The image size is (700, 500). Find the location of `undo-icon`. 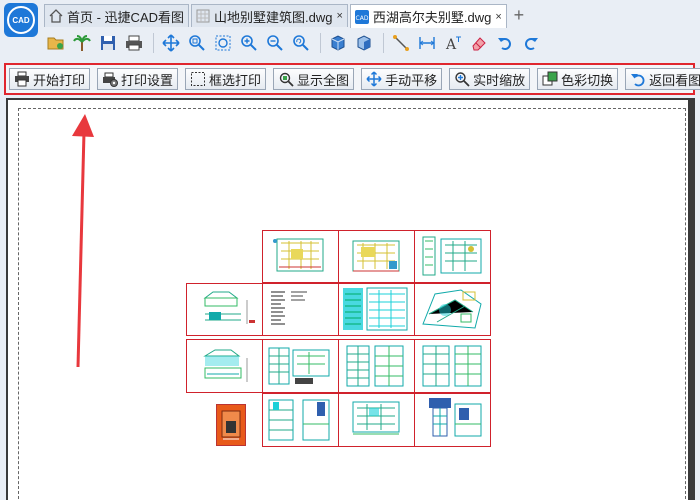

undo-icon is located at coordinates (505, 43).